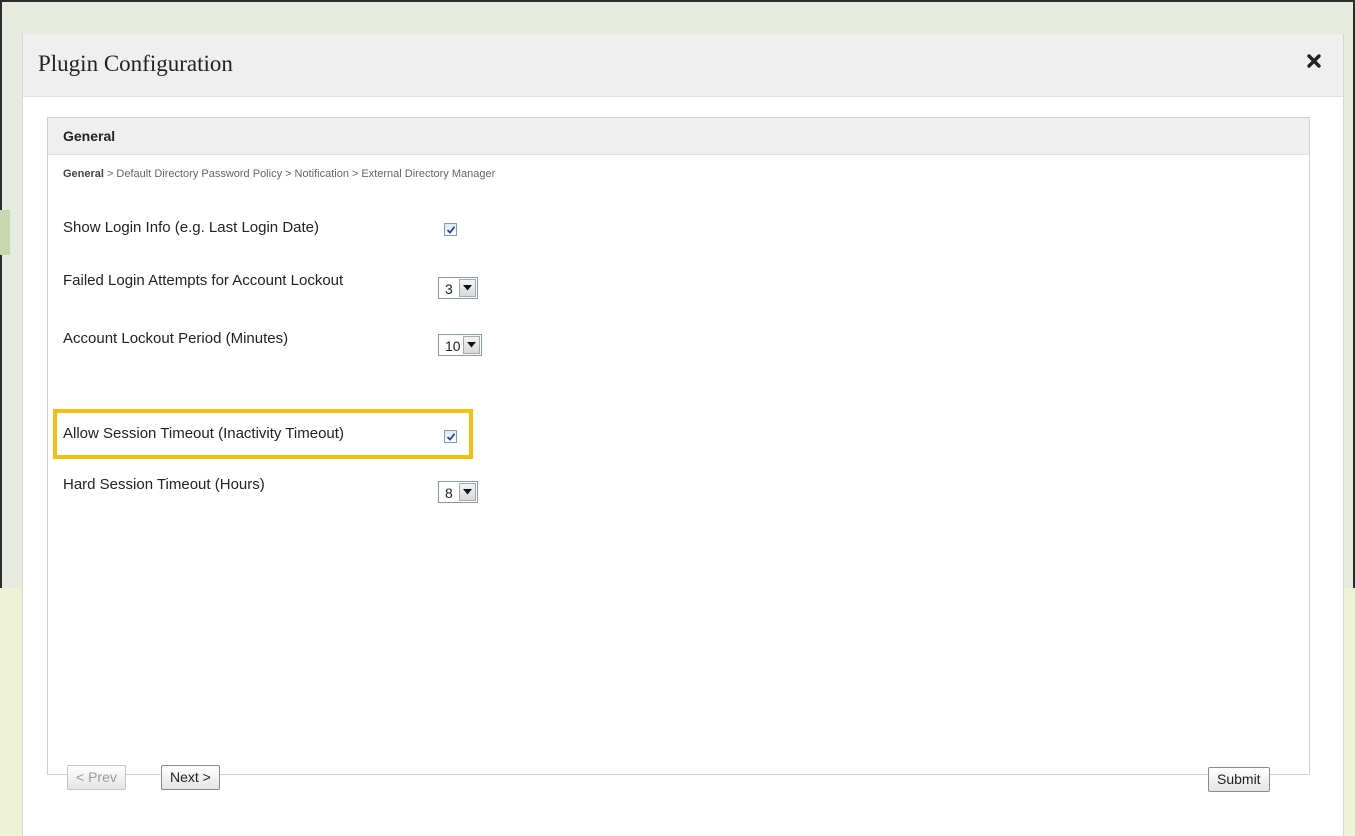 The height and width of the screenshot is (836, 1355). Describe the element at coordinates (164, 484) in the screenshot. I see `hard-session-timeout-label: Hard Session Timeout (Hours)` at that location.